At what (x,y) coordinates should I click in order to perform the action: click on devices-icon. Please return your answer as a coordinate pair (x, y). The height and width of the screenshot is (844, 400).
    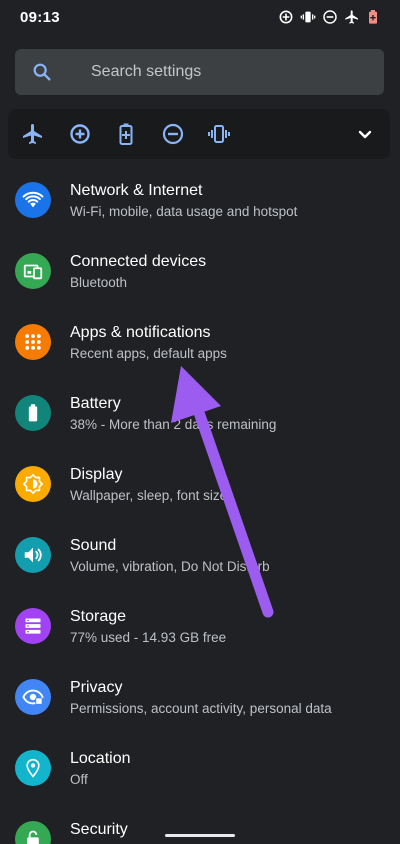
    Looking at the image, I should click on (33, 271).